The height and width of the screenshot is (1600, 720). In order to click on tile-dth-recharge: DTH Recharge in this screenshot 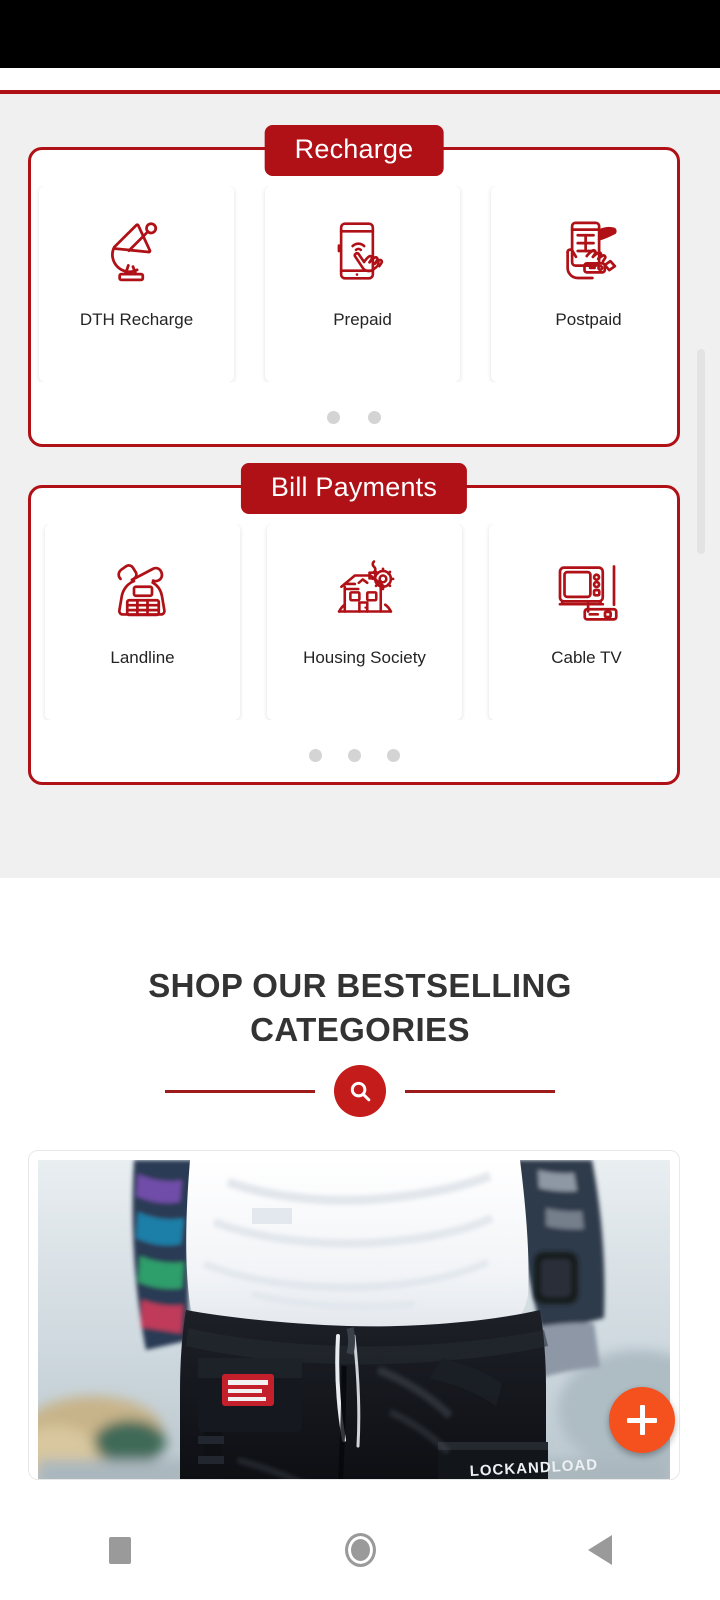, I will do `click(136, 284)`.